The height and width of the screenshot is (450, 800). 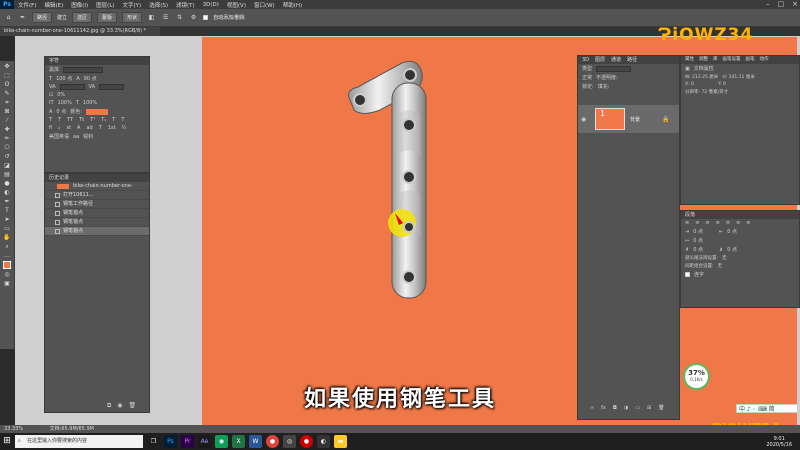 What do you see at coordinates (698, 231) in the screenshot?
I see `indent-left-field: 0 点` at bounding box center [698, 231].